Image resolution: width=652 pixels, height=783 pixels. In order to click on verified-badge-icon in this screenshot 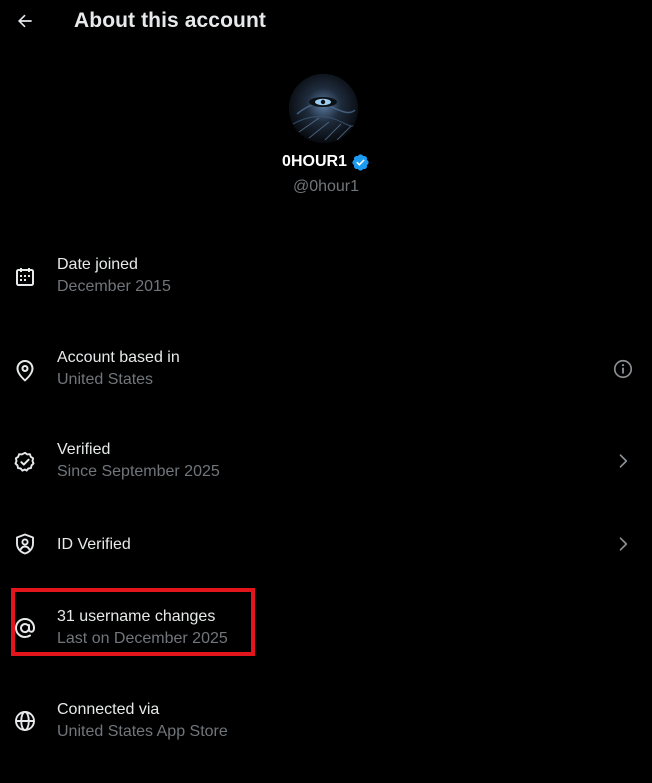, I will do `click(24, 461)`.